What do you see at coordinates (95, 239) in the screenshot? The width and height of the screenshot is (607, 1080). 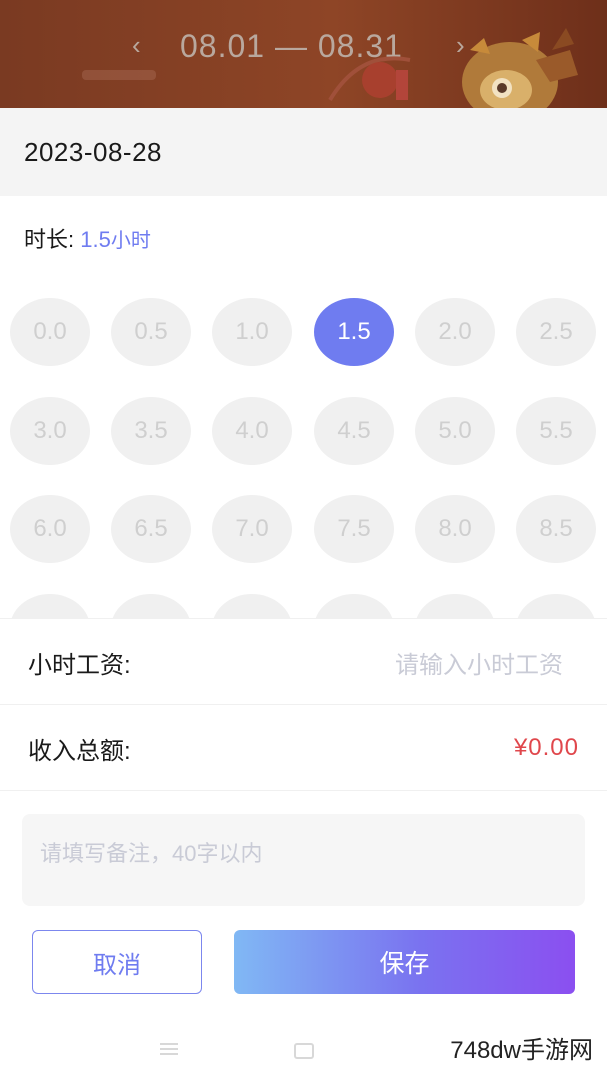 I see `duration-value: 1.5` at bounding box center [95, 239].